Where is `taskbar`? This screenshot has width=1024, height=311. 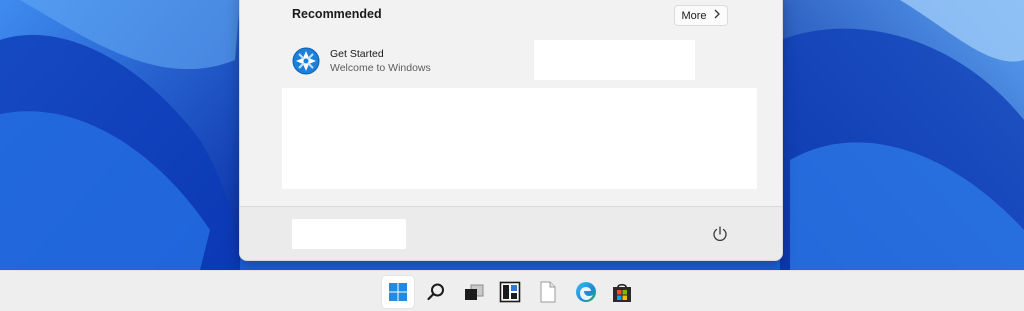 taskbar is located at coordinates (512, 290).